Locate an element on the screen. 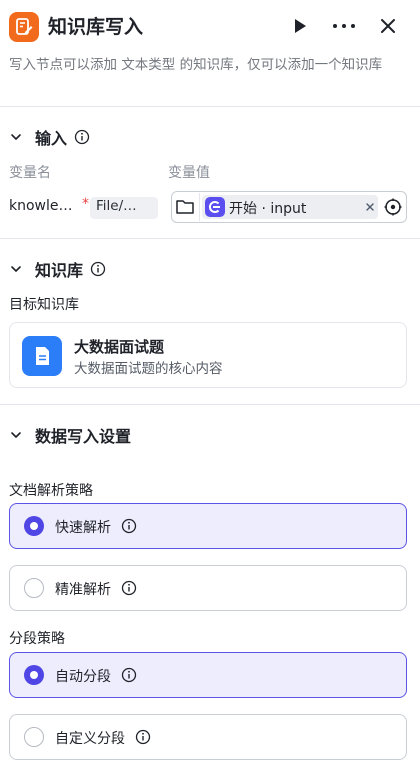 The height and width of the screenshot is (774, 420). knowledge-base-card is located at coordinates (208, 355).